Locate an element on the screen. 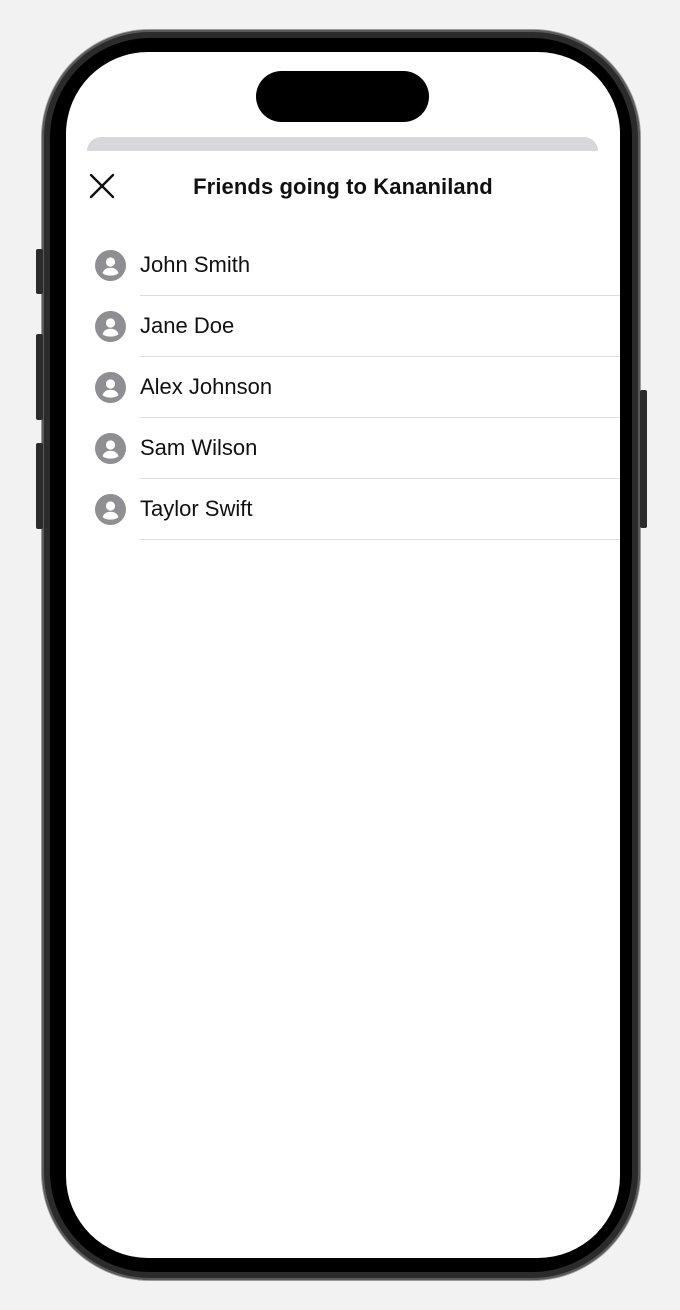  friend-row-taylor-swift: Taylor Swift is located at coordinates (343, 509).